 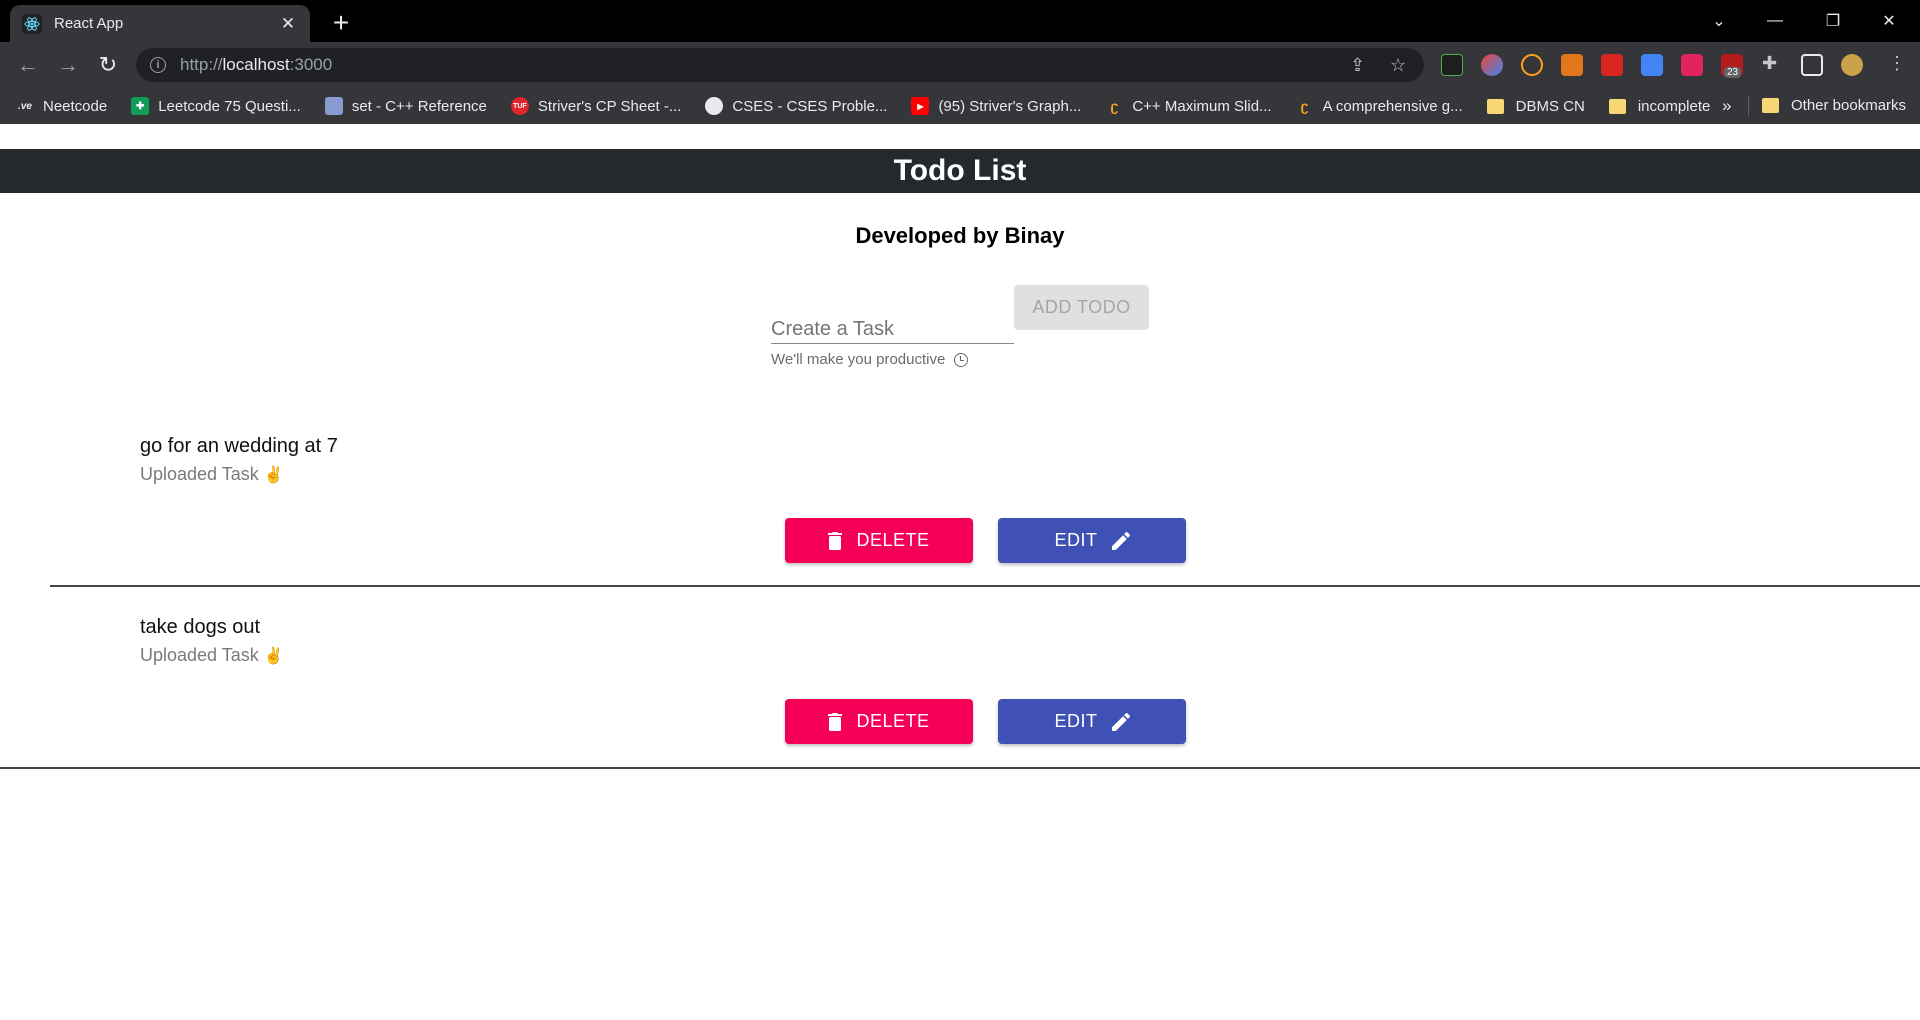 What do you see at coordinates (714, 106) in the screenshot?
I see `globe-icon` at bounding box center [714, 106].